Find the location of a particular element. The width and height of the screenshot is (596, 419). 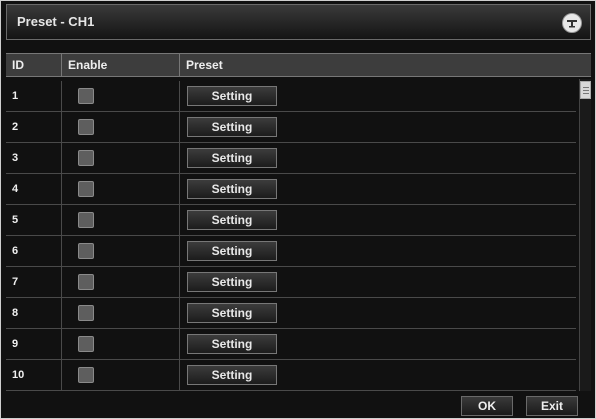

close-icon is located at coordinates (572, 24).